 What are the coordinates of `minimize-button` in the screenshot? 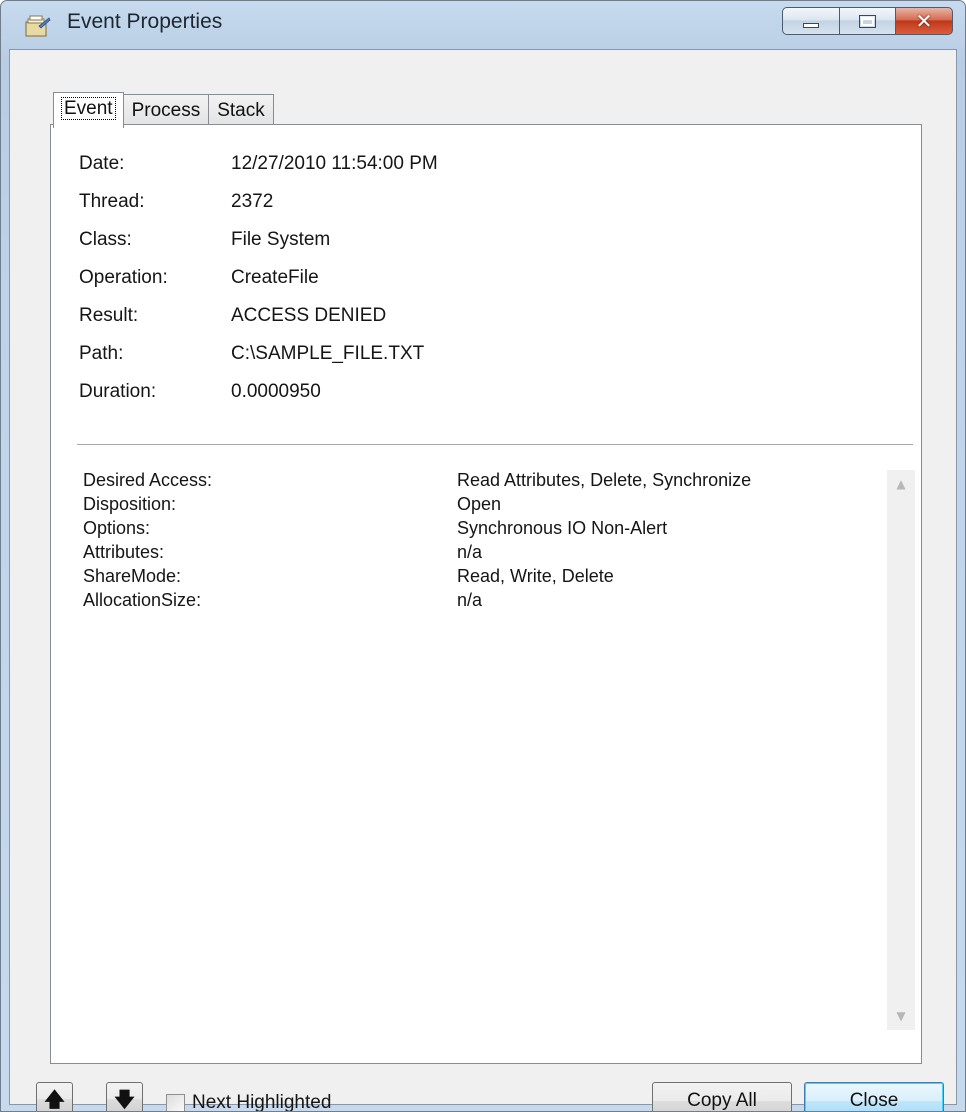 It's located at (811, 21).